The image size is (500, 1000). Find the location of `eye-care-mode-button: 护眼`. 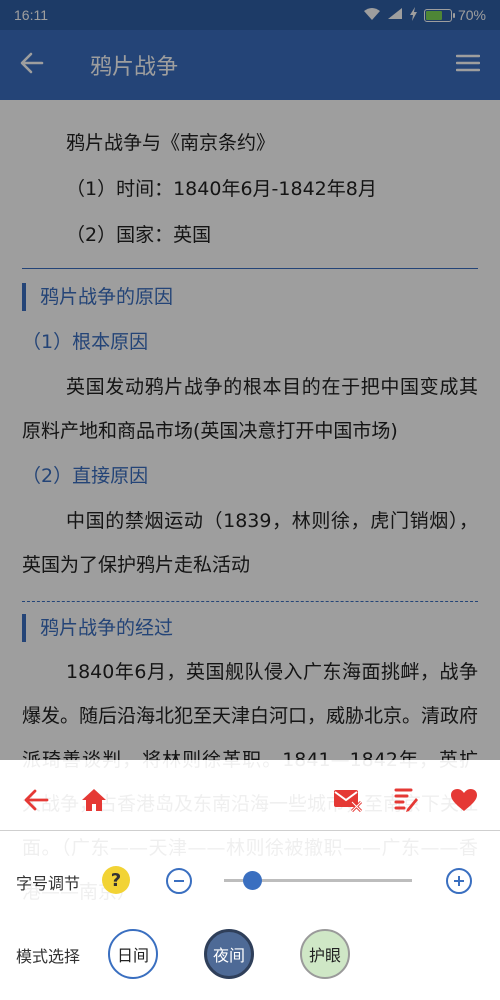

eye-care-mode-button: 护眼 is located at coordinates (325, 954).